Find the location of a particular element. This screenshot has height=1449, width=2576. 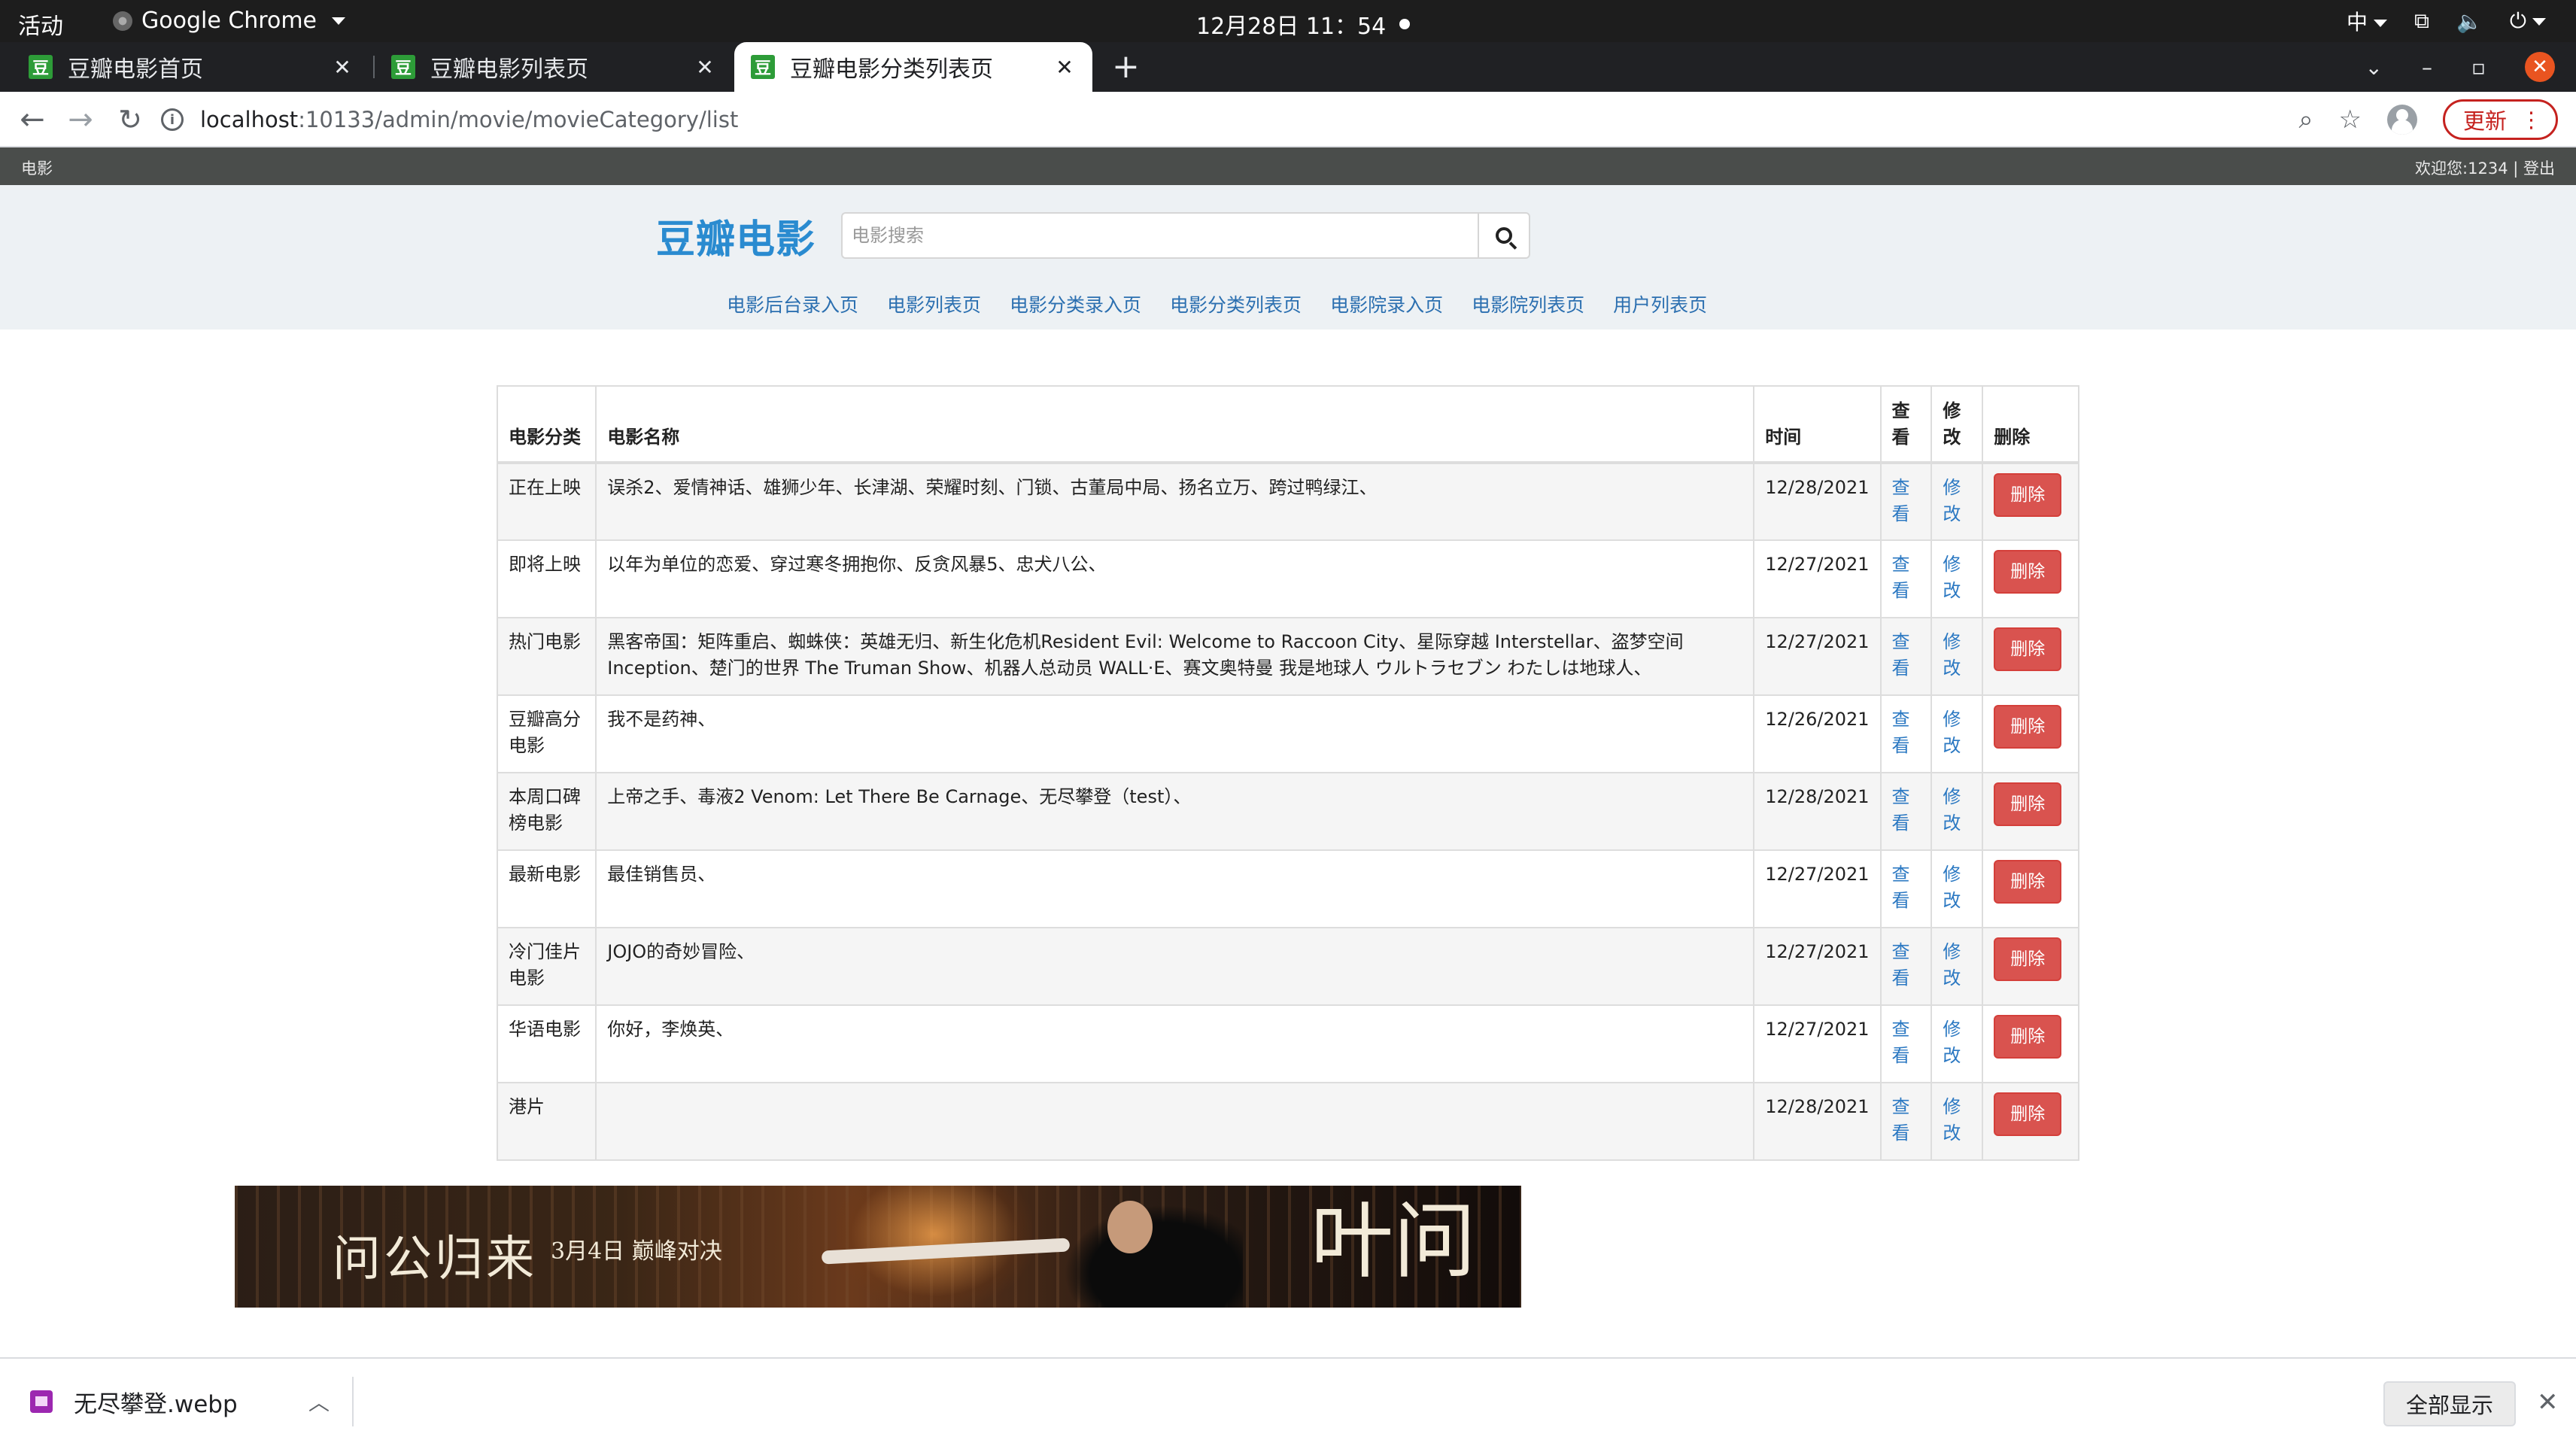

profile-avatar-icon is located at coordinates (2402, 120).